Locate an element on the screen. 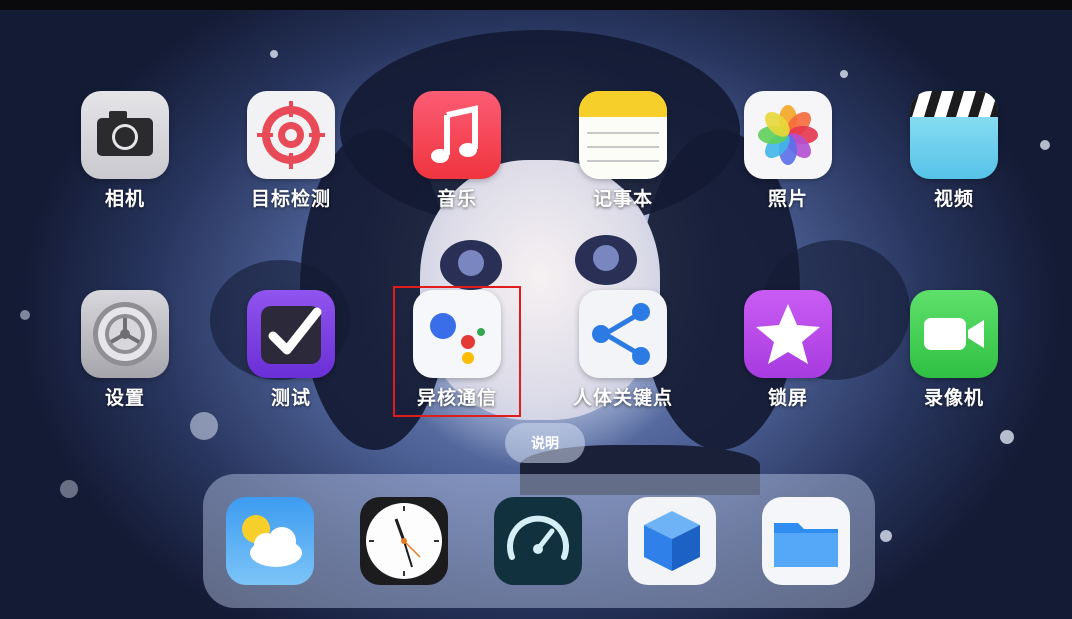  app-human-keypoints: 人体关键点 is located at coordinates (623, 350).